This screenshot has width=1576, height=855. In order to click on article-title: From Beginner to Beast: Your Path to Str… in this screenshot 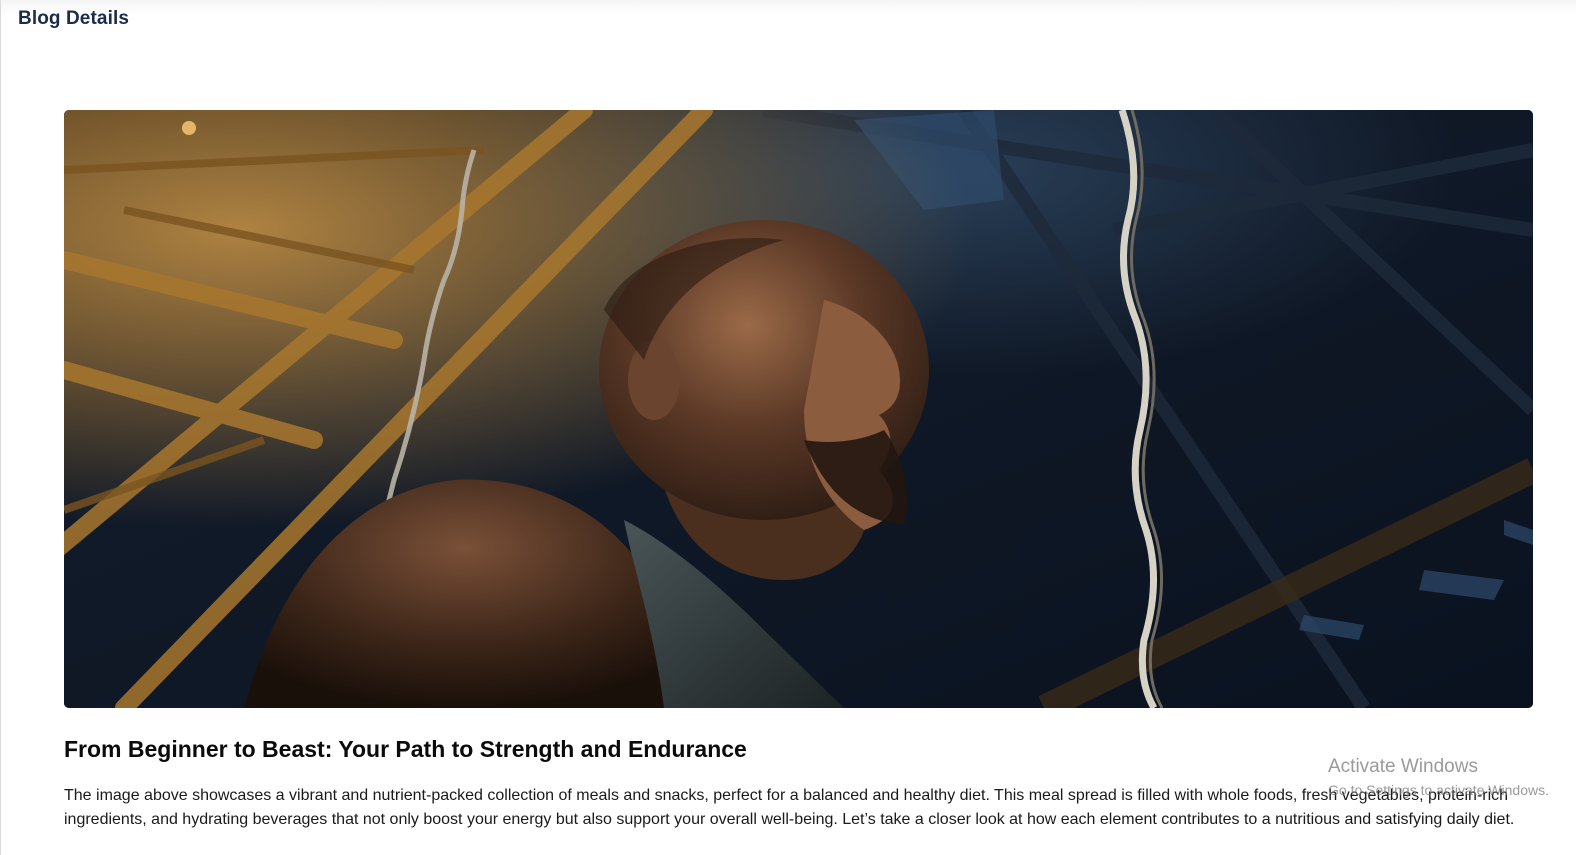, I will do `click(405, 749)`.